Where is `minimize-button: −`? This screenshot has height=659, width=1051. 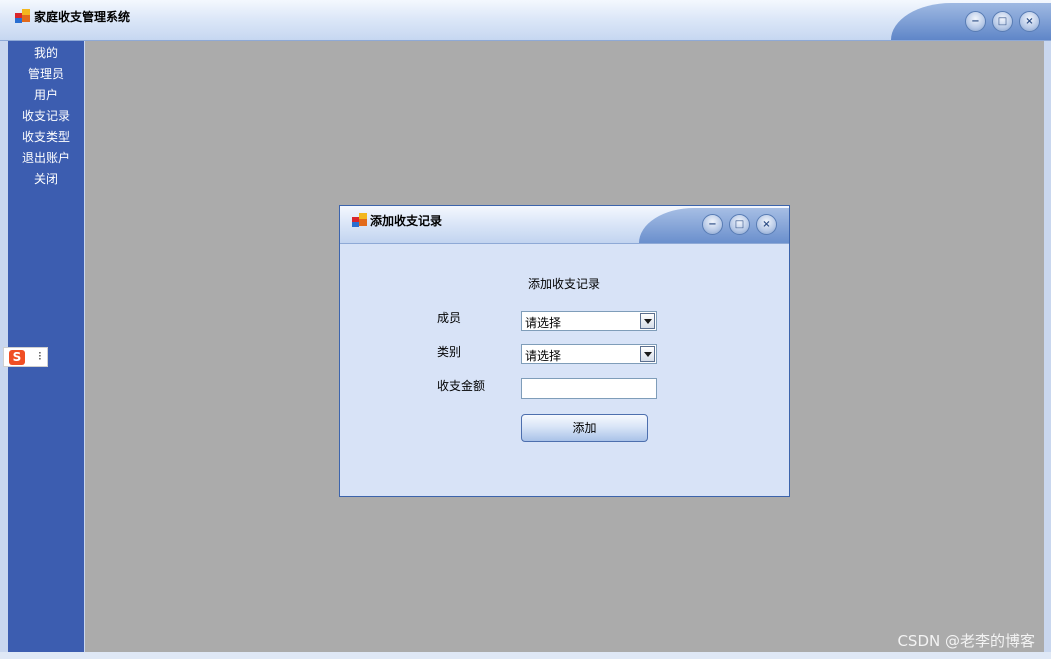 minimize-button: − is located at coordinates (975, 21).